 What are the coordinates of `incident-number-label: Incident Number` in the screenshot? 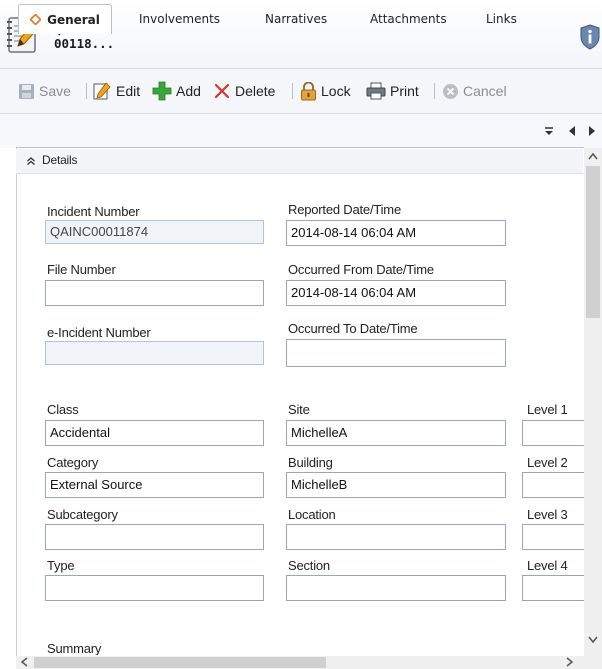 It's located at (93, 211).